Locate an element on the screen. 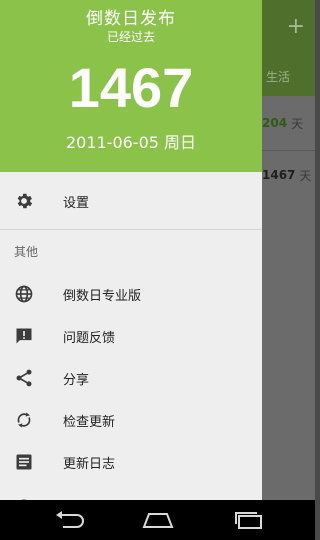  day-count: 204 is located at coordinates (275, 123).